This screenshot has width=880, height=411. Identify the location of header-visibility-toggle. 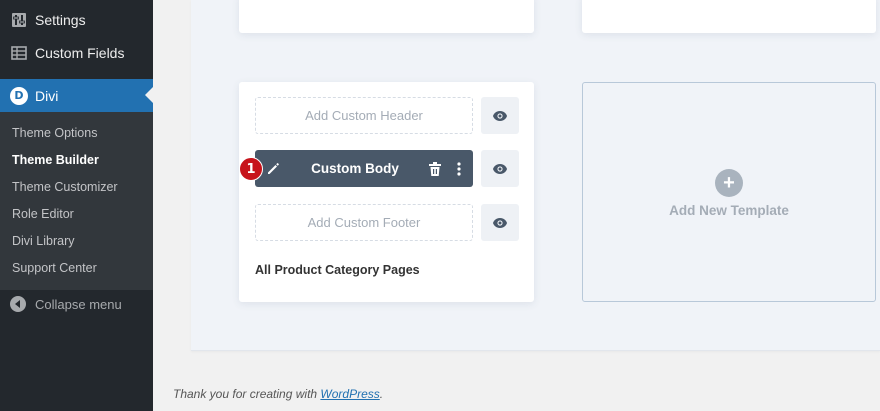
(500, 115).